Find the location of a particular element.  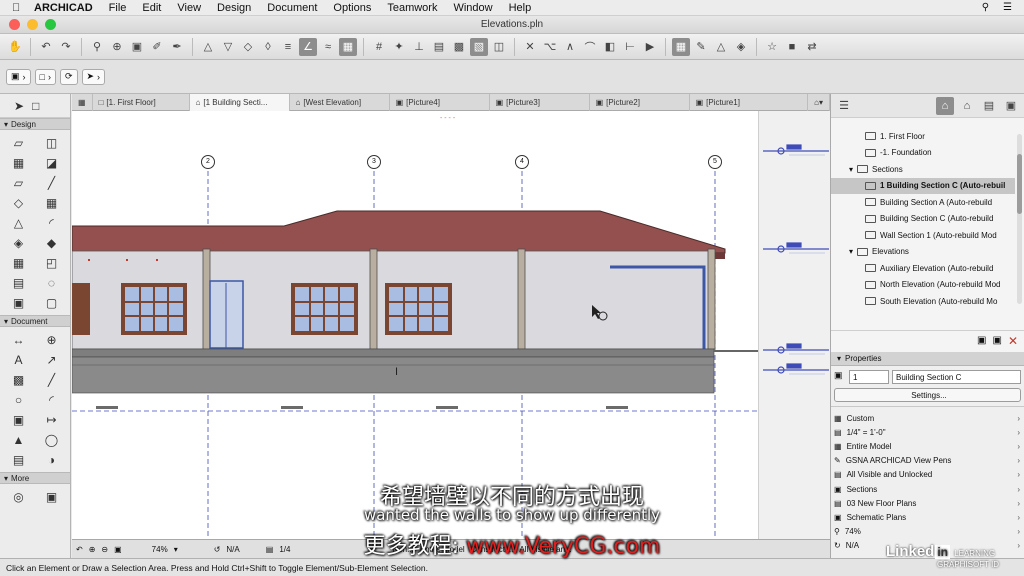

tree-item-north-elevation: North Elevation (Auto-rebuild Mod is located at coordinates (923, 285).